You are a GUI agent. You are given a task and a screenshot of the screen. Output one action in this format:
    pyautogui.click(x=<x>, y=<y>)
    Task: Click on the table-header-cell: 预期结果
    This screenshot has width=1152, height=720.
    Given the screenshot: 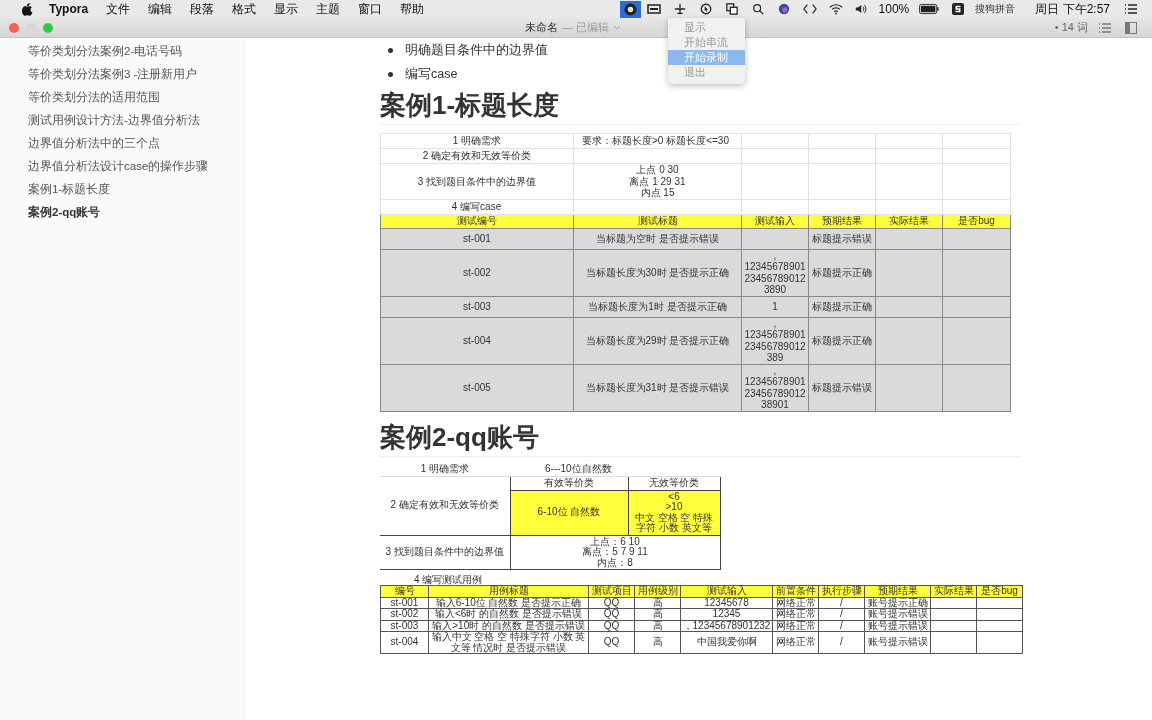 What is the action you would take?
    pyautogui.click(x=897, y=591)
    